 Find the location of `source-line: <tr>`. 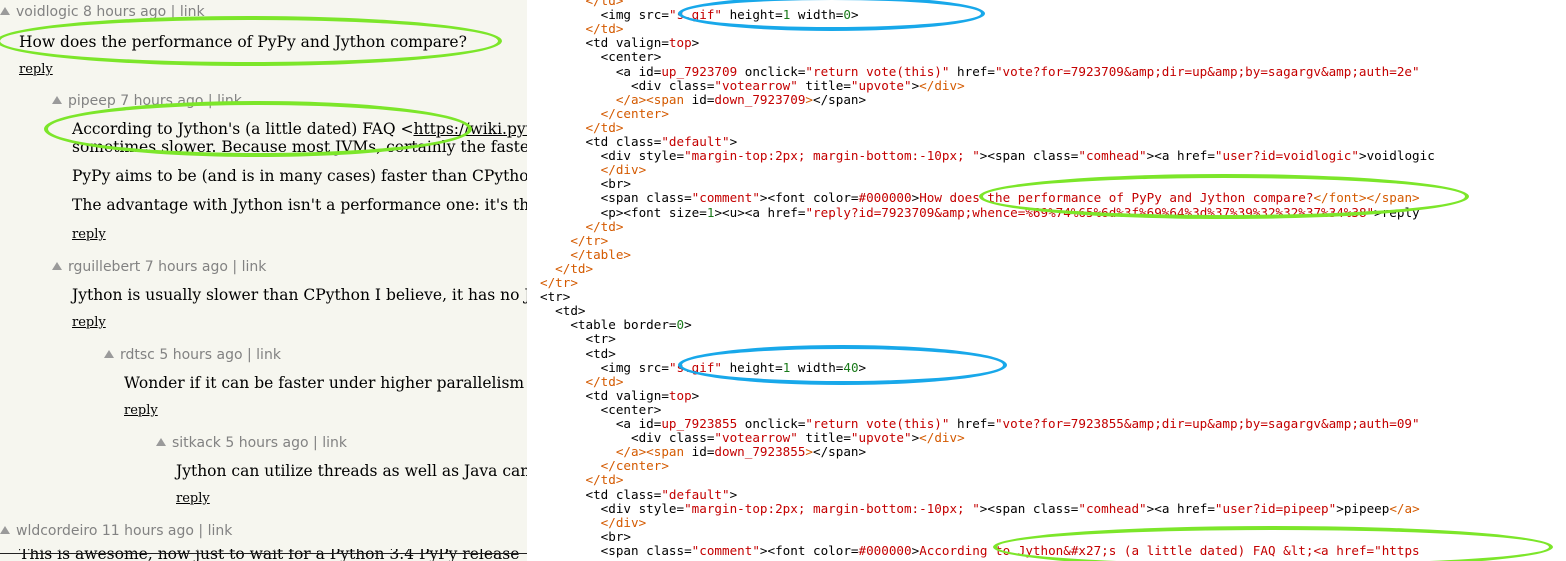

source-line: <tr> is located at coordinates (555, 297).